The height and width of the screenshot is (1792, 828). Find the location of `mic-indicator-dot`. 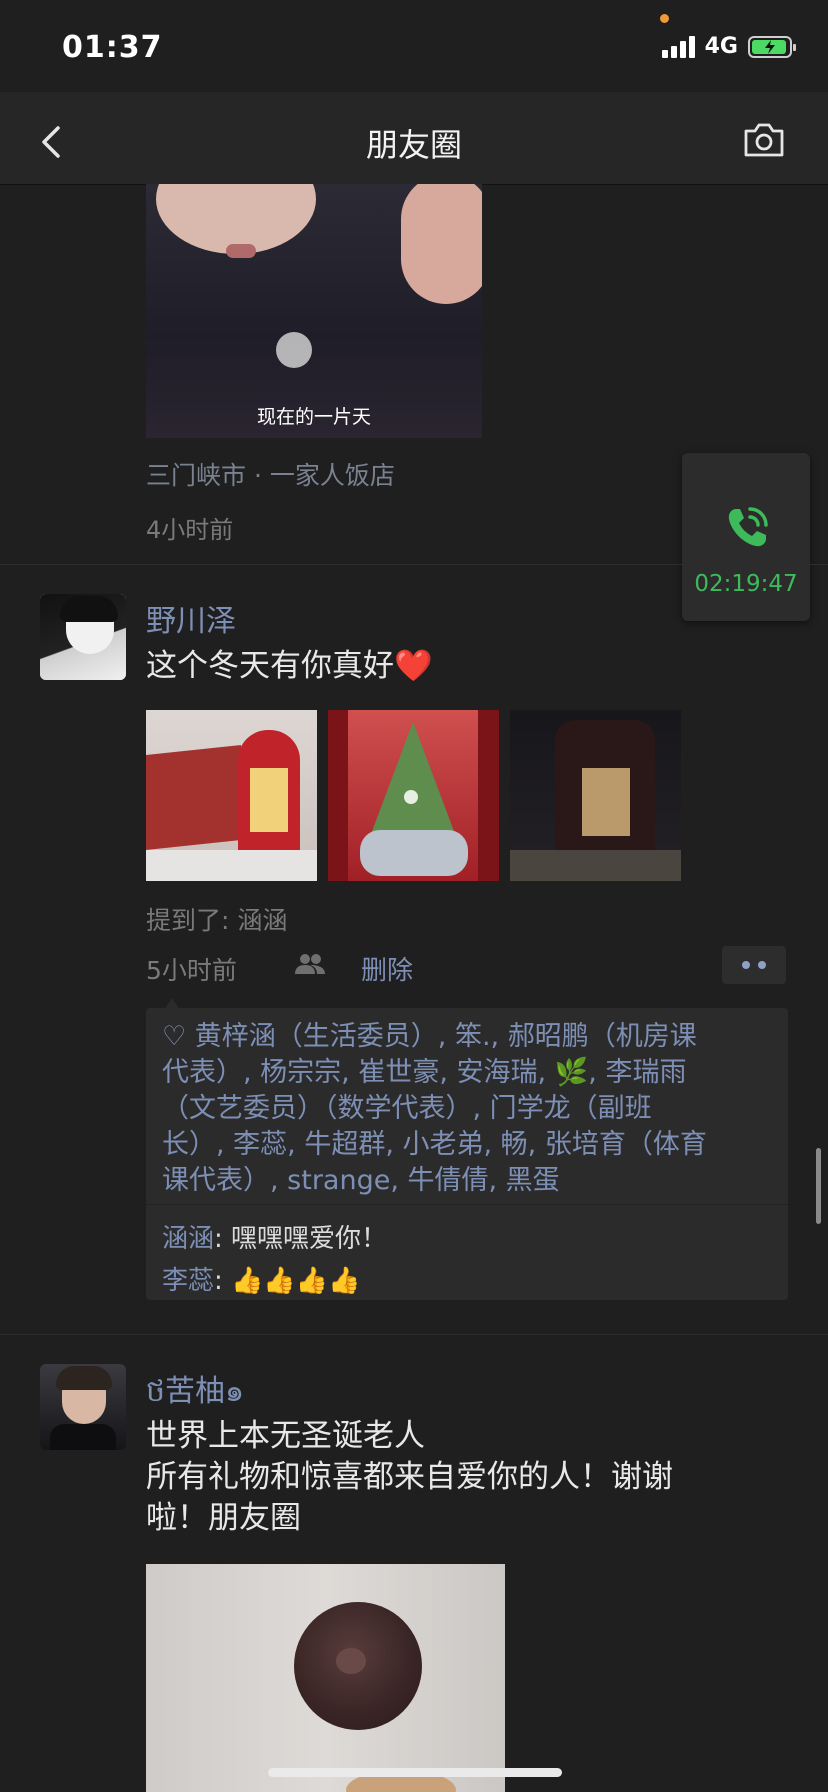

mic-indicator-dot is located at coordinates (664, 18).